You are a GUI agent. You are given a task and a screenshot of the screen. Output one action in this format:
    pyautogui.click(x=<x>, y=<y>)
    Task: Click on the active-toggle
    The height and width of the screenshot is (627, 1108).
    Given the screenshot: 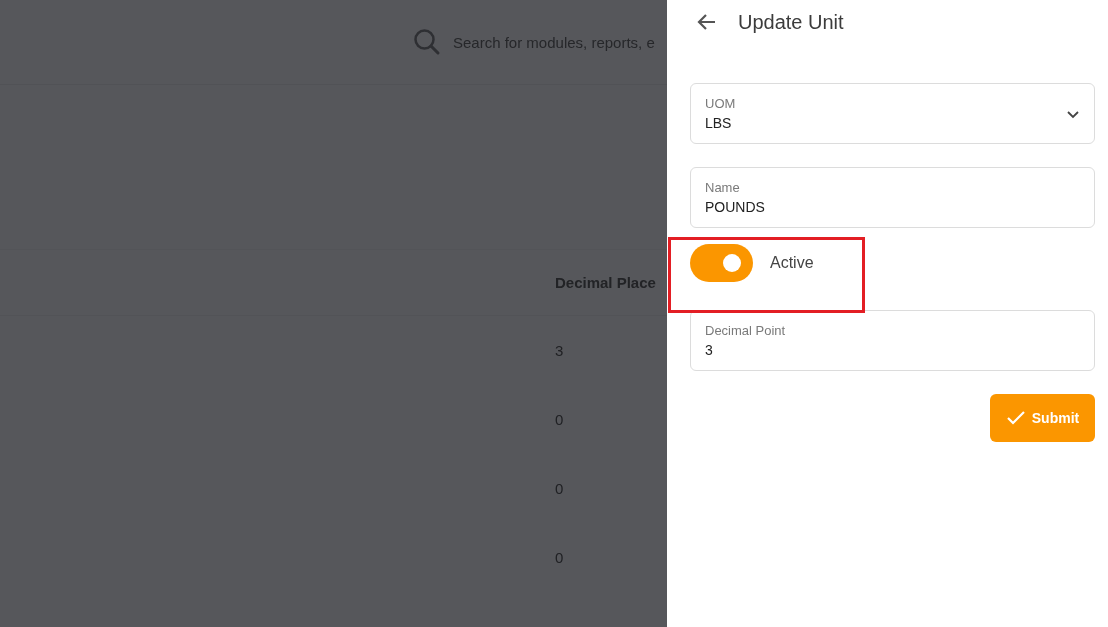 What is the action you would take?
    pyautogui.click(x=721, y=263)
    